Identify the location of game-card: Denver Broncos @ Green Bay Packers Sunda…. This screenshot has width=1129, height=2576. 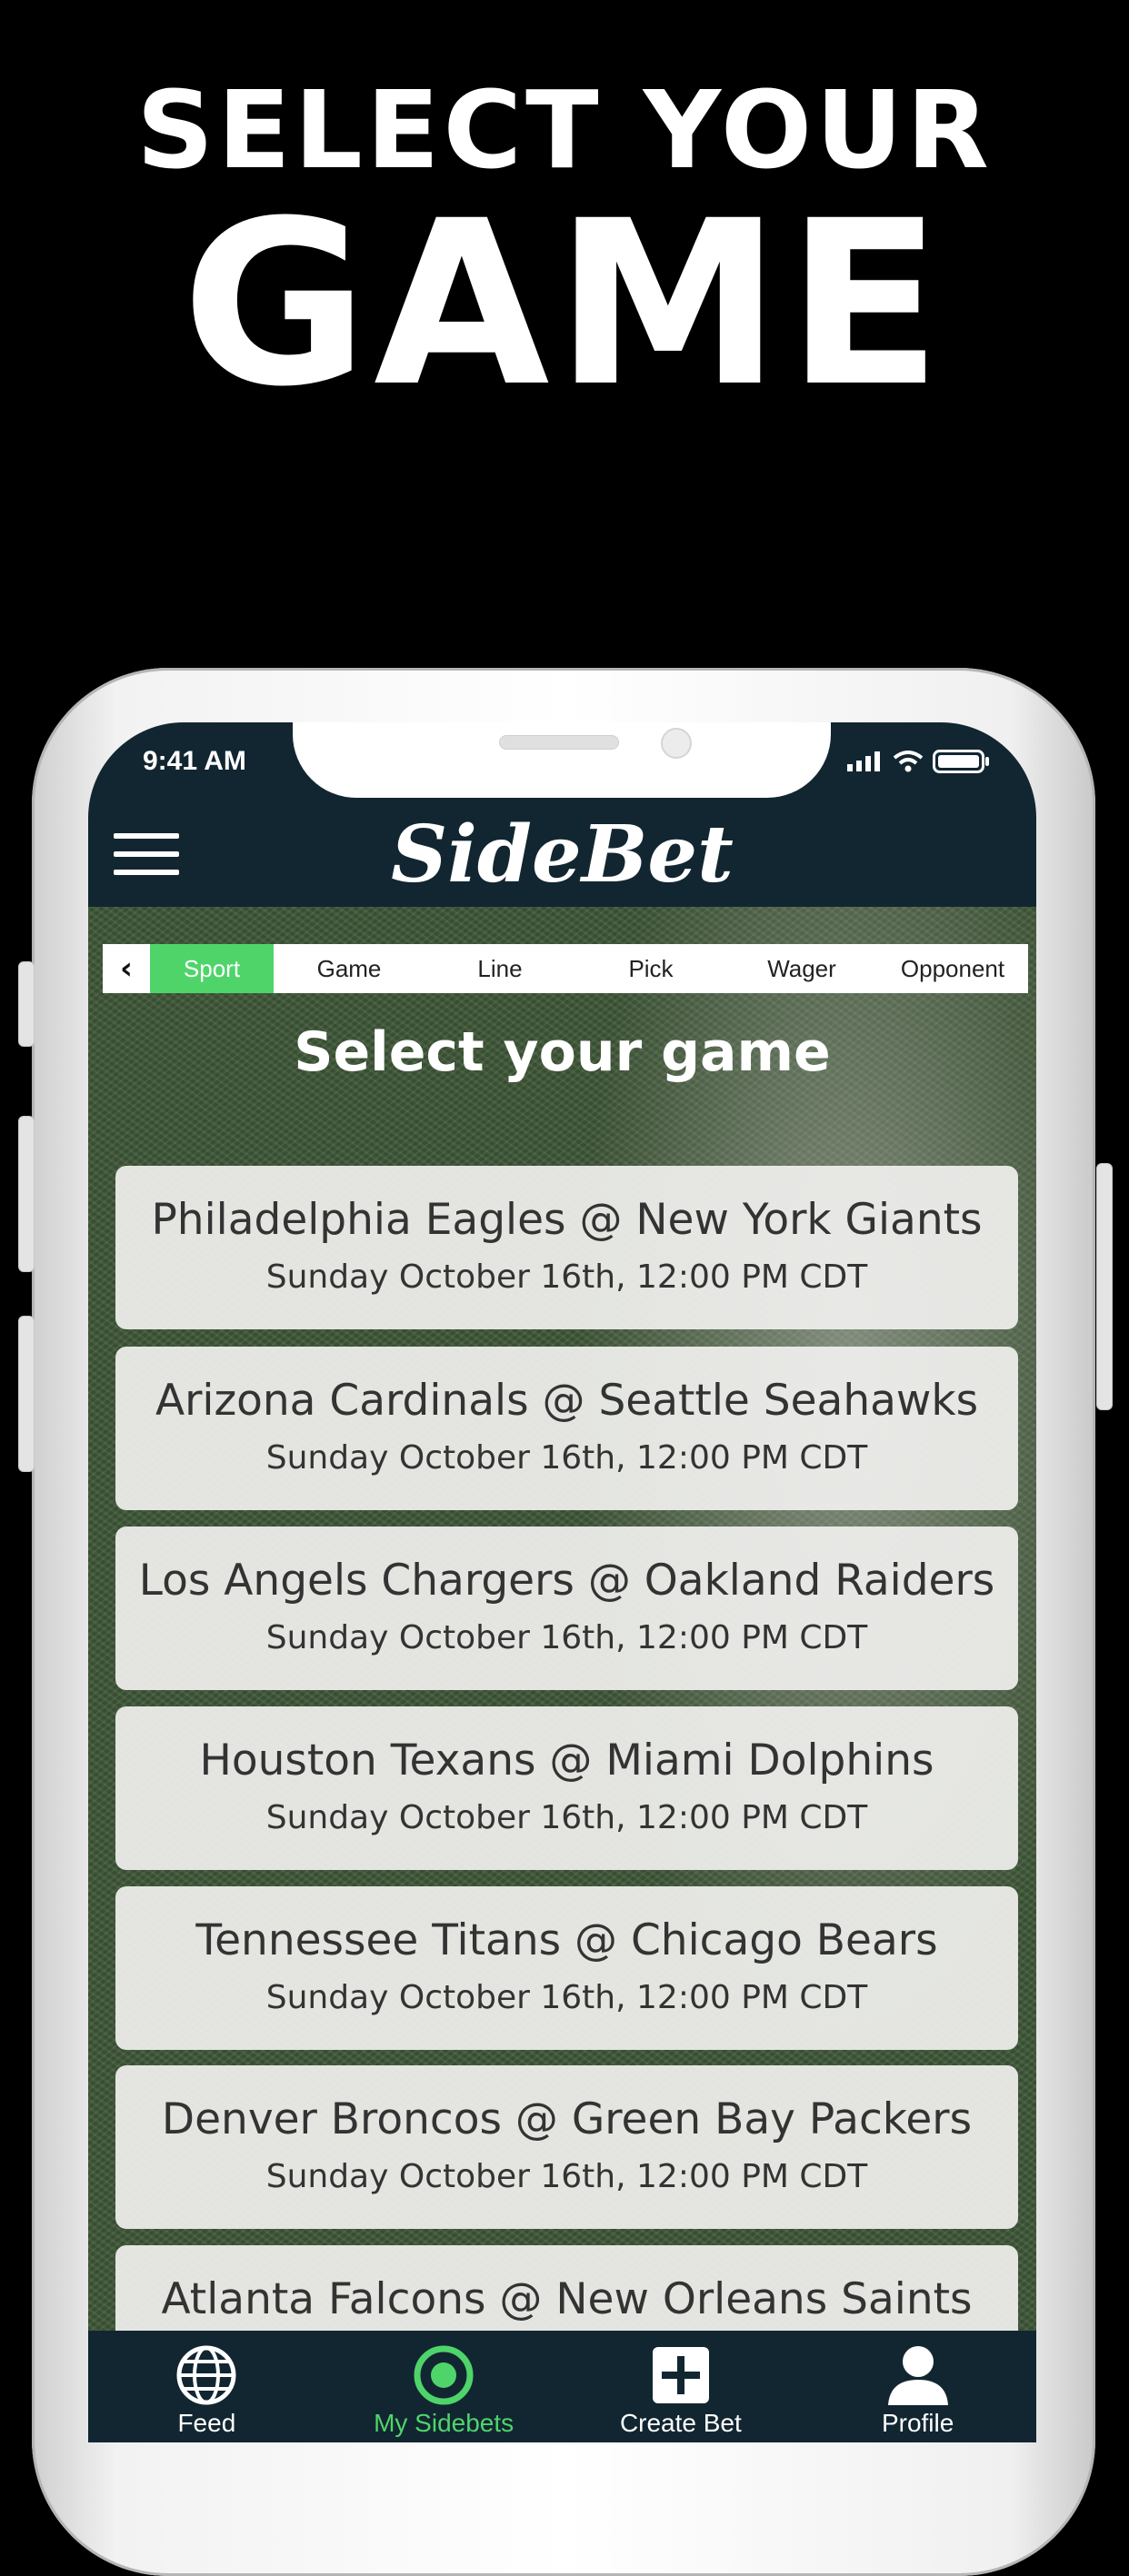
(567, 2147).